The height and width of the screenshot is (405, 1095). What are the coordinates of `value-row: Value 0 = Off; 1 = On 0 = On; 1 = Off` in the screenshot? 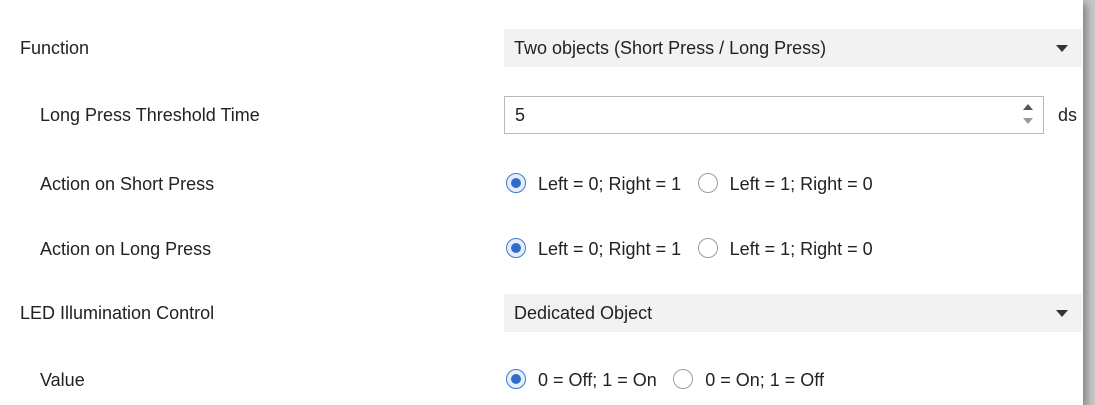 It's located at (541, 380).